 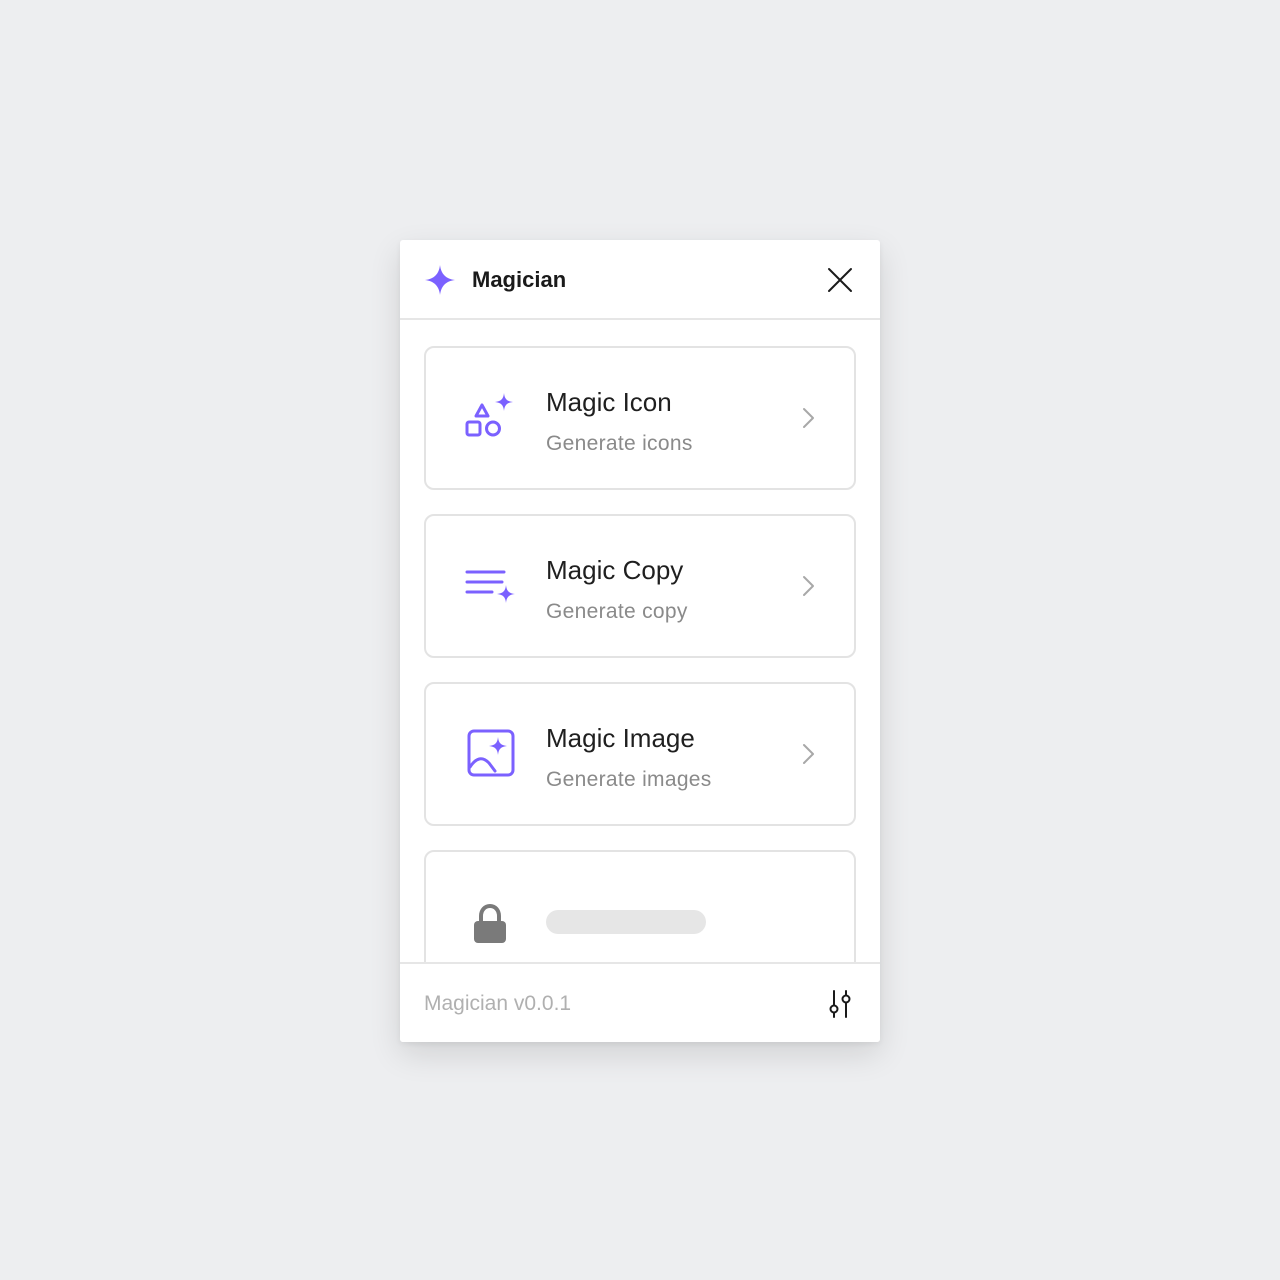 I want to click on locked-title-placeholder, so click(x=626, y=922).